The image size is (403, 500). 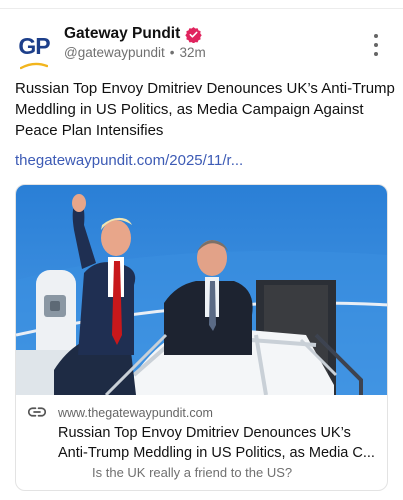 I want to click on logo-swoosh-icon, so click(x=34, y=66).